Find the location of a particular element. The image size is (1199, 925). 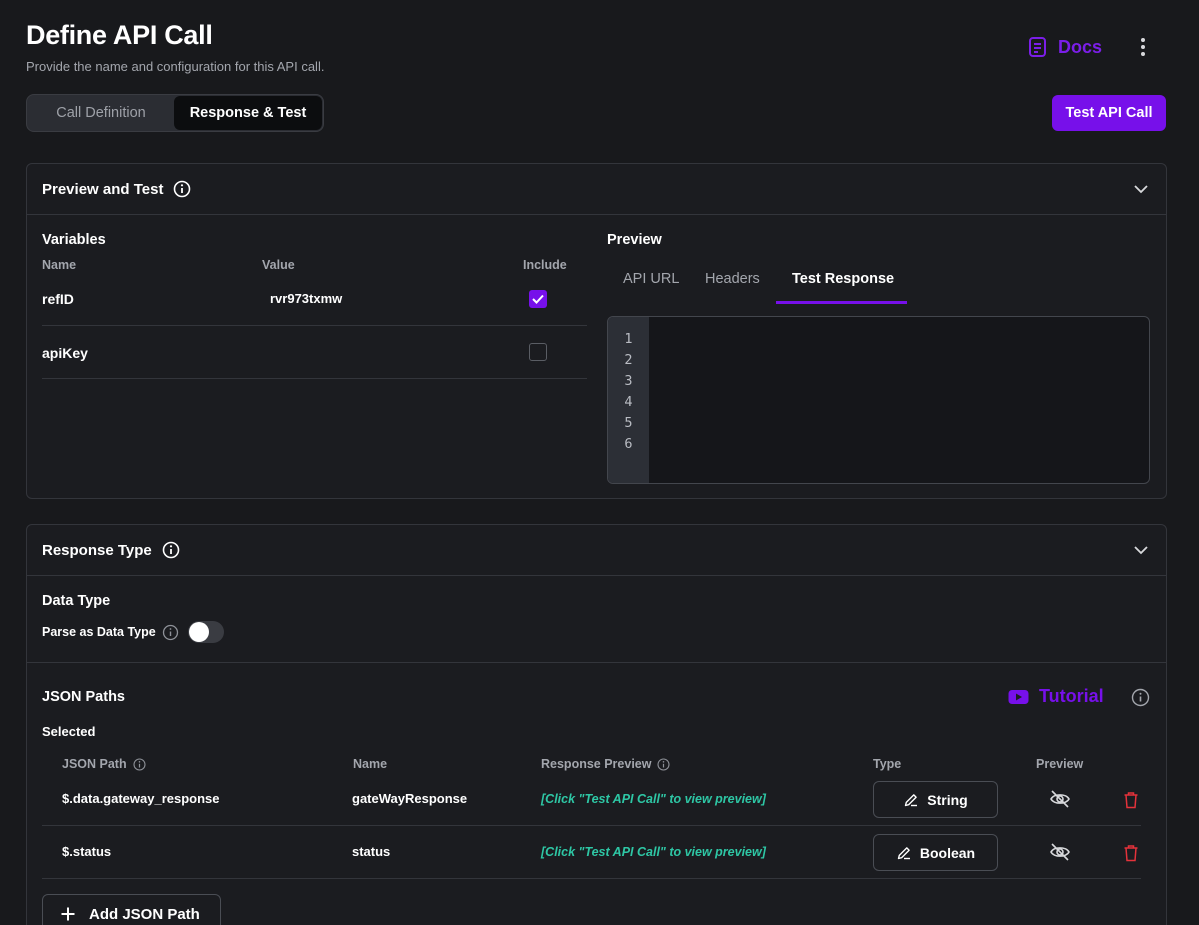

test-api-call-button: Test API Call is located at coordinates (1109, 113).